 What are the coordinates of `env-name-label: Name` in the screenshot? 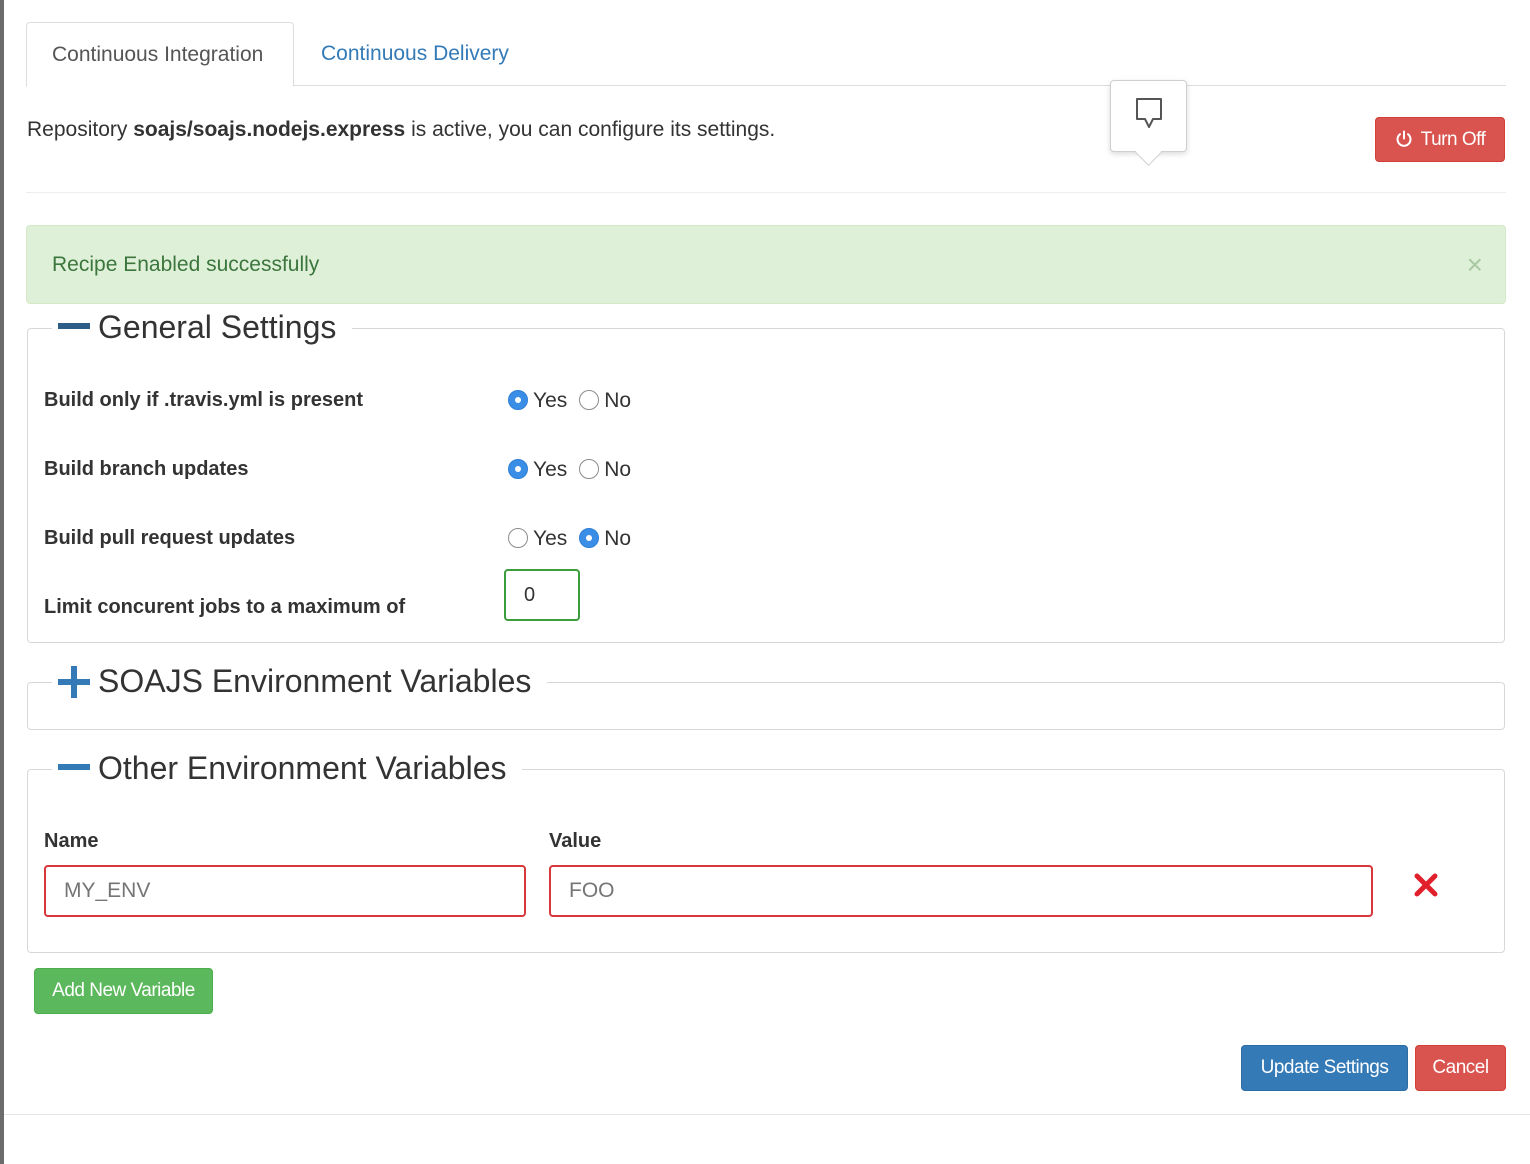 It's located at (71, 841).